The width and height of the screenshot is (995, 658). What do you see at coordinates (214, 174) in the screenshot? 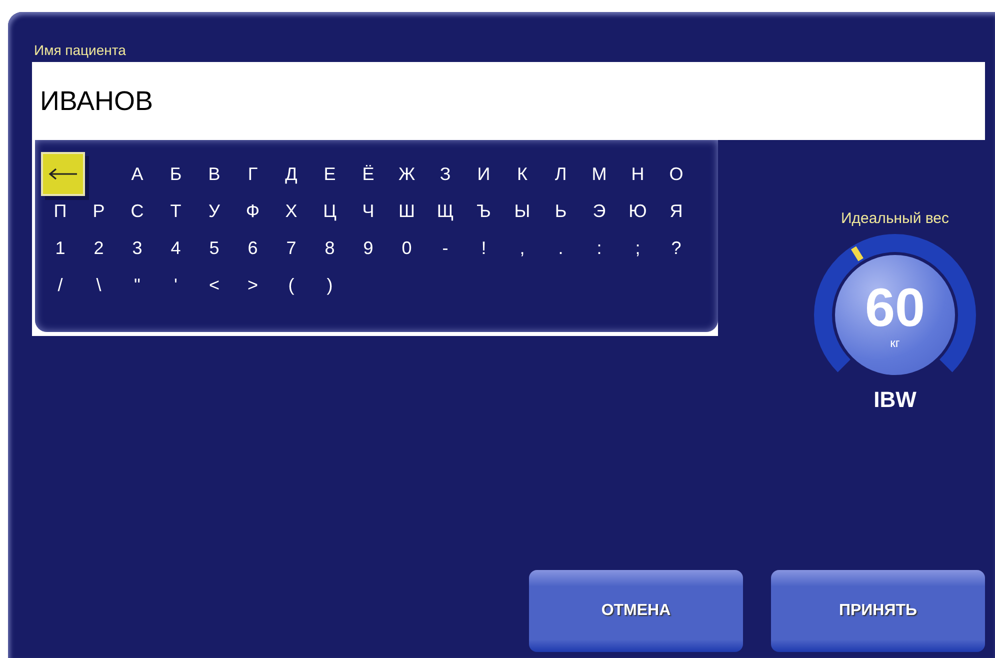
I see `keyboard-key: В` at bounding box center [214, 174].